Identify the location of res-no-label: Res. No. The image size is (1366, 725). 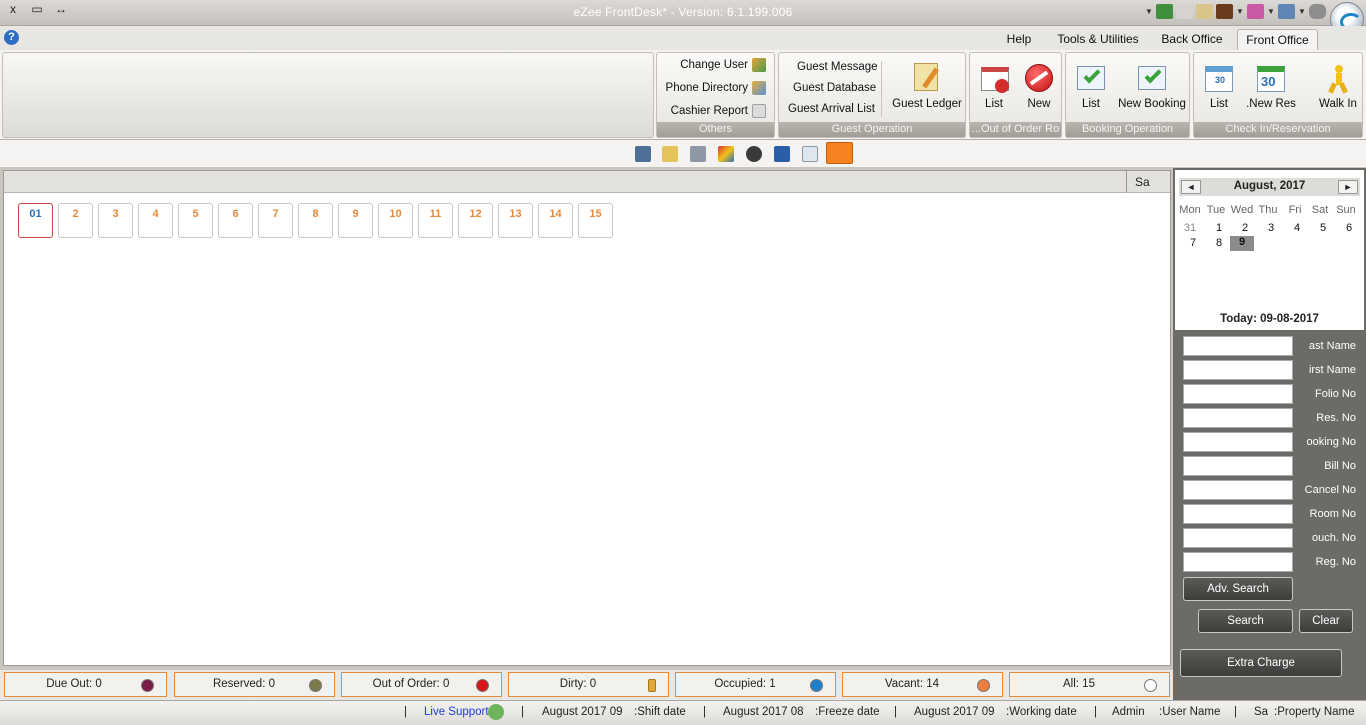
(1336, 418).